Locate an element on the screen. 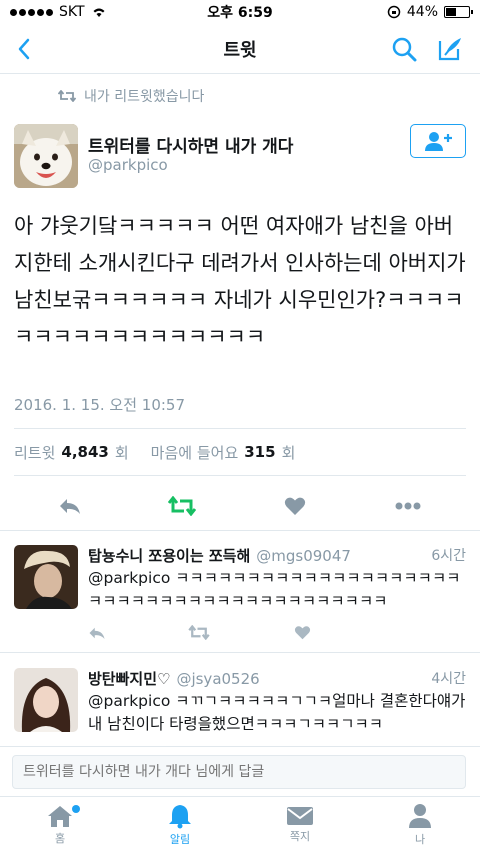  status-bar: SKT 오후 6:59 44% is located at coordinates (240, 12).